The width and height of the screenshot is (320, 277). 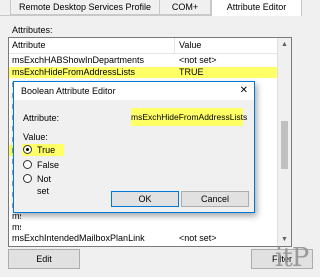 I want to click on cancel-button: Cancel, so click(x=215, y=199).